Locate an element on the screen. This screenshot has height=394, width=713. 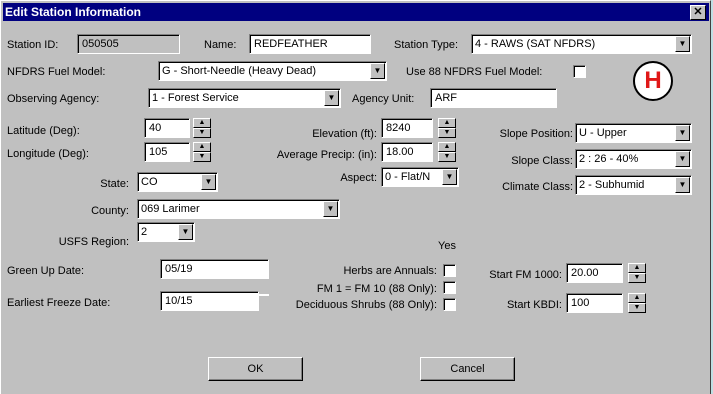
usfs-region-value: 2 is located at coordinates (144, 232).